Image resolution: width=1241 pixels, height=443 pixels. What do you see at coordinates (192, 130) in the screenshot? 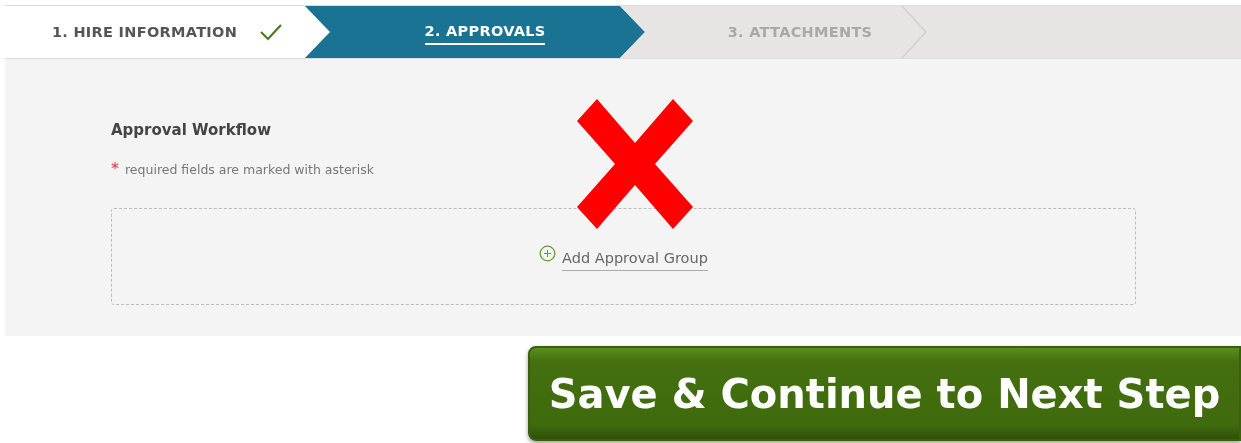
I see `section-title: Approval Workflow` at bounding box center [192, 130].